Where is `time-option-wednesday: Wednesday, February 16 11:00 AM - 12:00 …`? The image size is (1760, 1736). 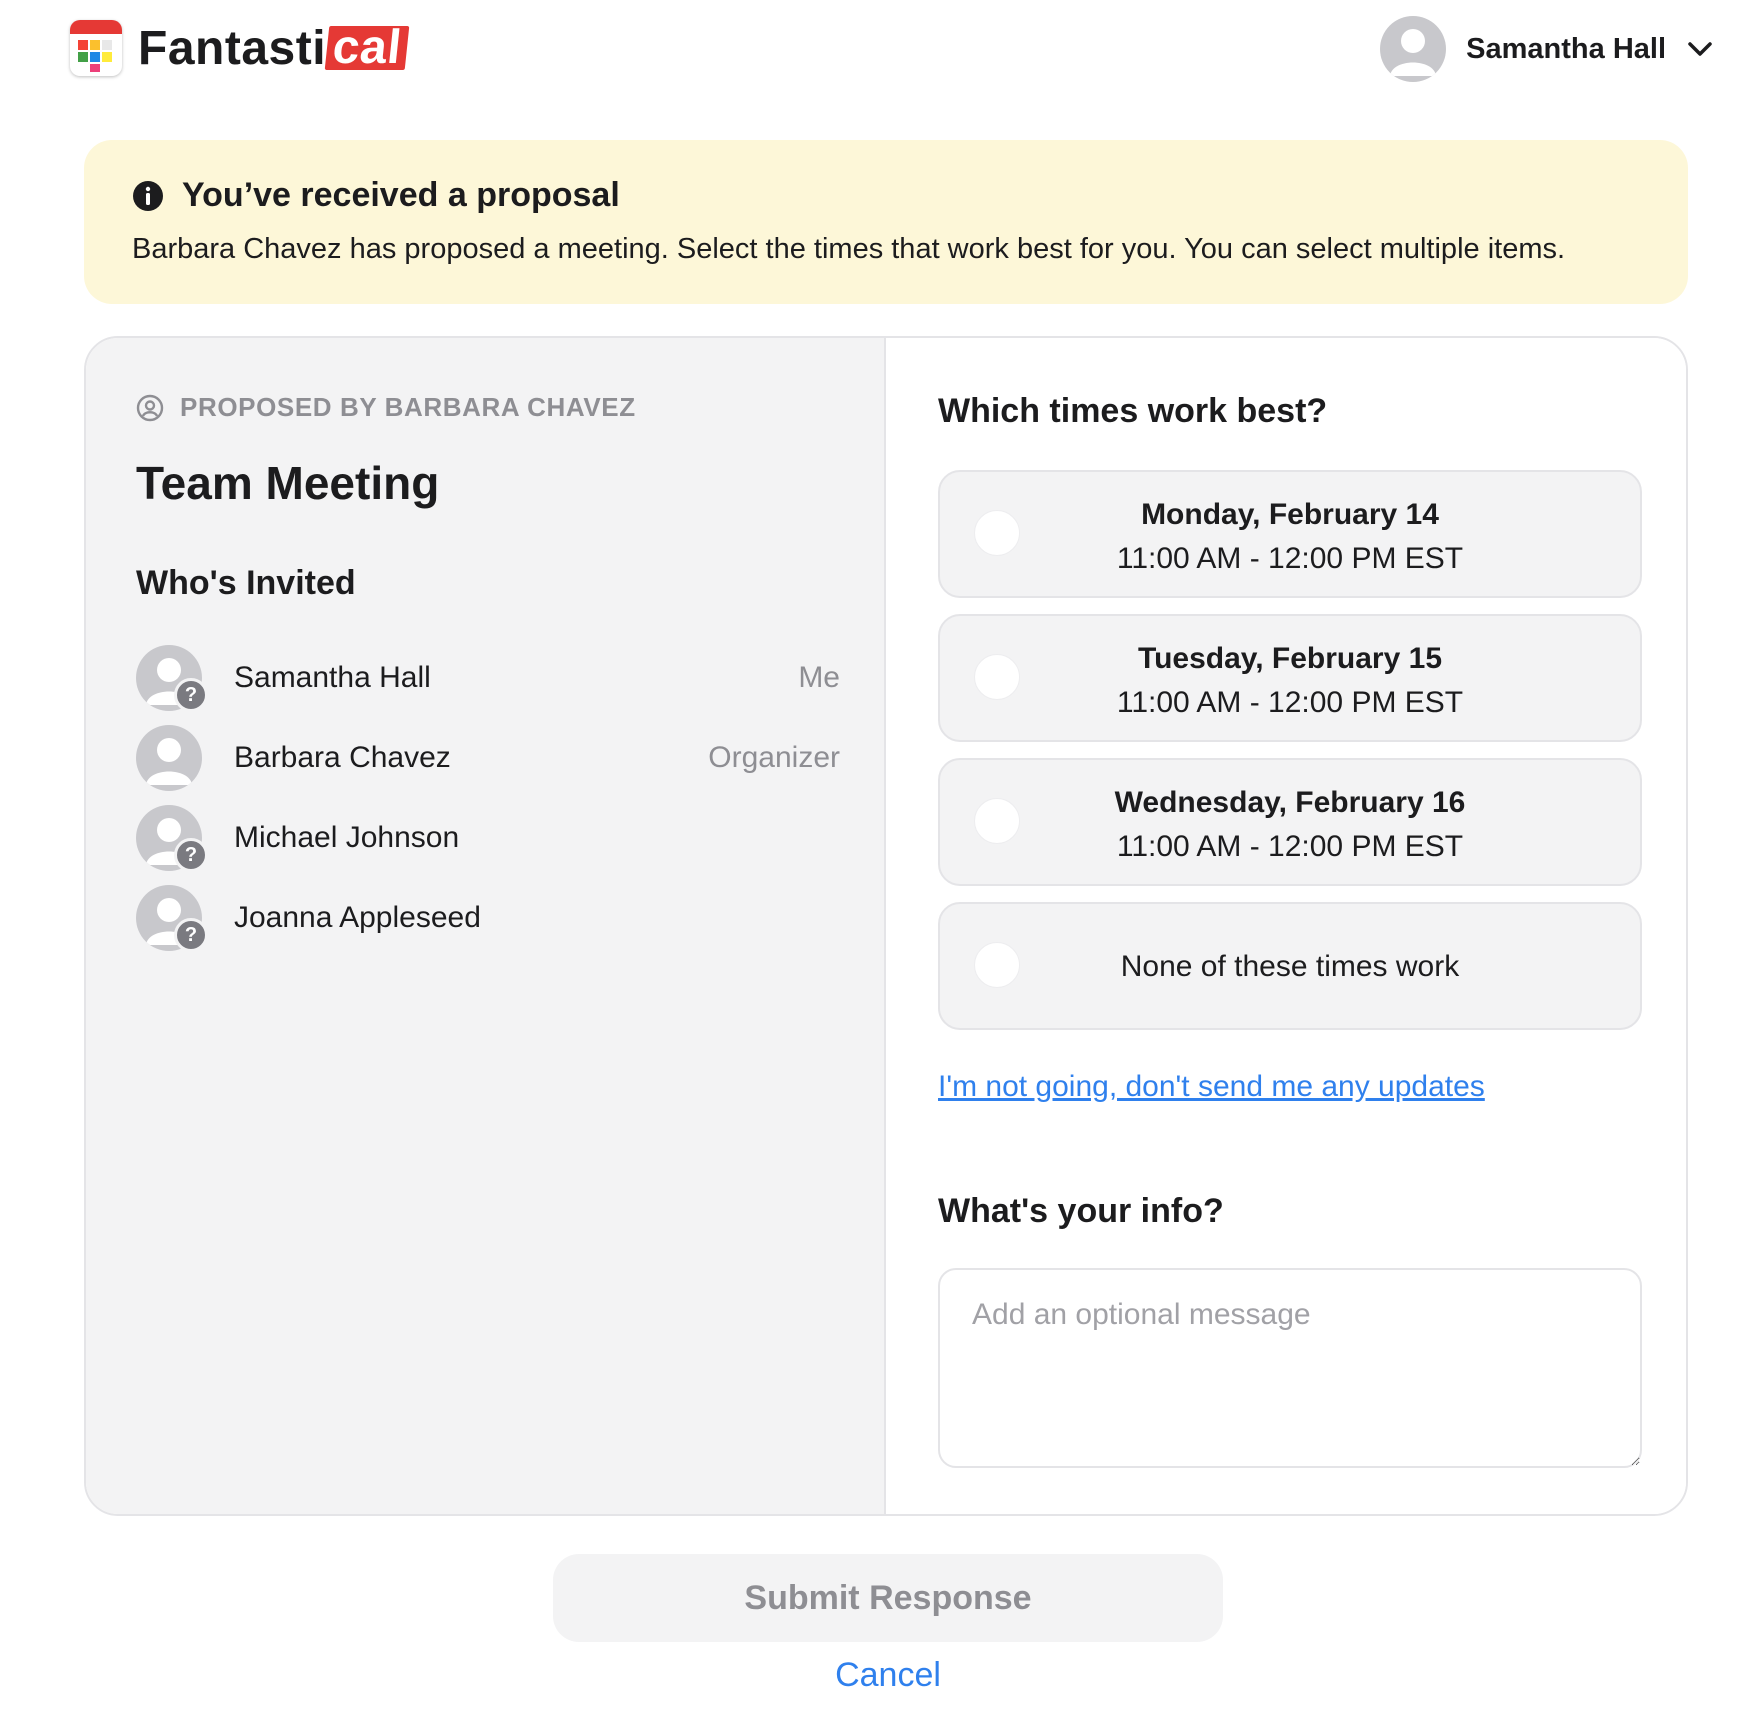 time-option-wednesday: Wednesday, February 16 11:00 AM - 12:00 … is located at coordinates (1290, 822).